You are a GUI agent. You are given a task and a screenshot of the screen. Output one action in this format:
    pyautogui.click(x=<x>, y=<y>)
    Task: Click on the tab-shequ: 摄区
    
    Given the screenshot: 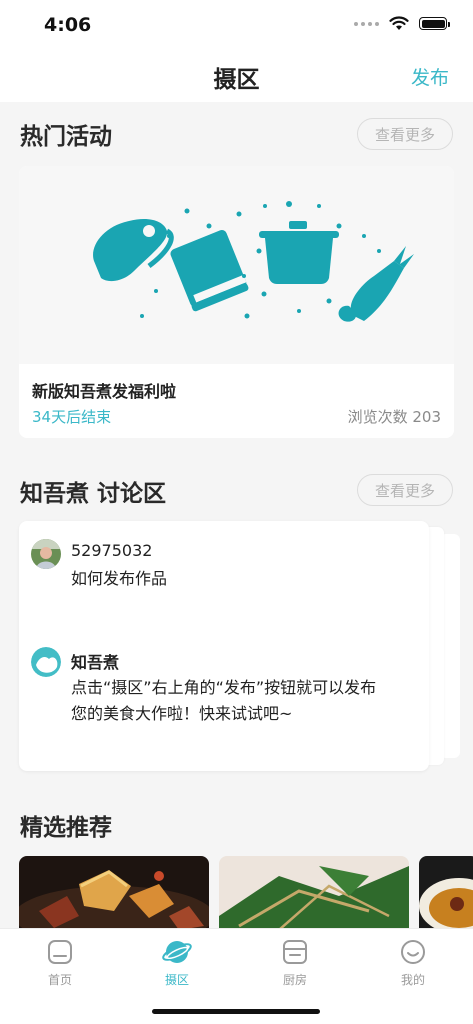 What is the action you would take?
    pyautogui.click(x=177, y=962)
    